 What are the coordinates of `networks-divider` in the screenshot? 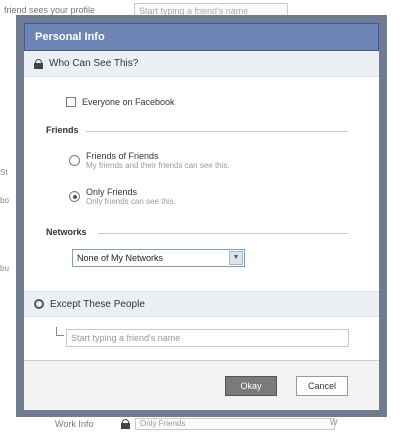 It's located at (223, 233).